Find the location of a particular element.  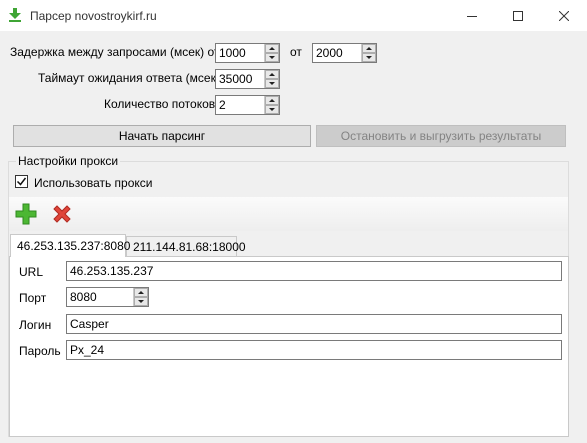

tab-proxy-2: 211.144.81.68:18000 is located at coordinates (186, 246).